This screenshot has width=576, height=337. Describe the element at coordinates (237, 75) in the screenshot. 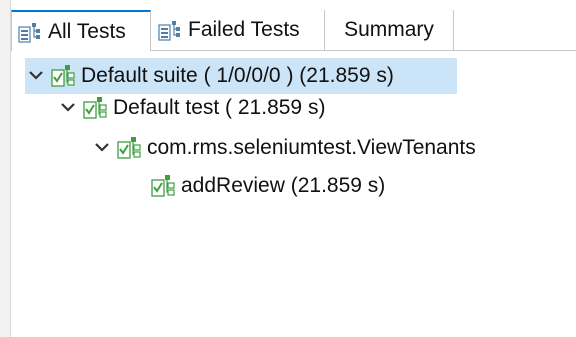

I see `suite-label: Default suite ( 1/0/0/0 ) (21.859 s)` at that location.